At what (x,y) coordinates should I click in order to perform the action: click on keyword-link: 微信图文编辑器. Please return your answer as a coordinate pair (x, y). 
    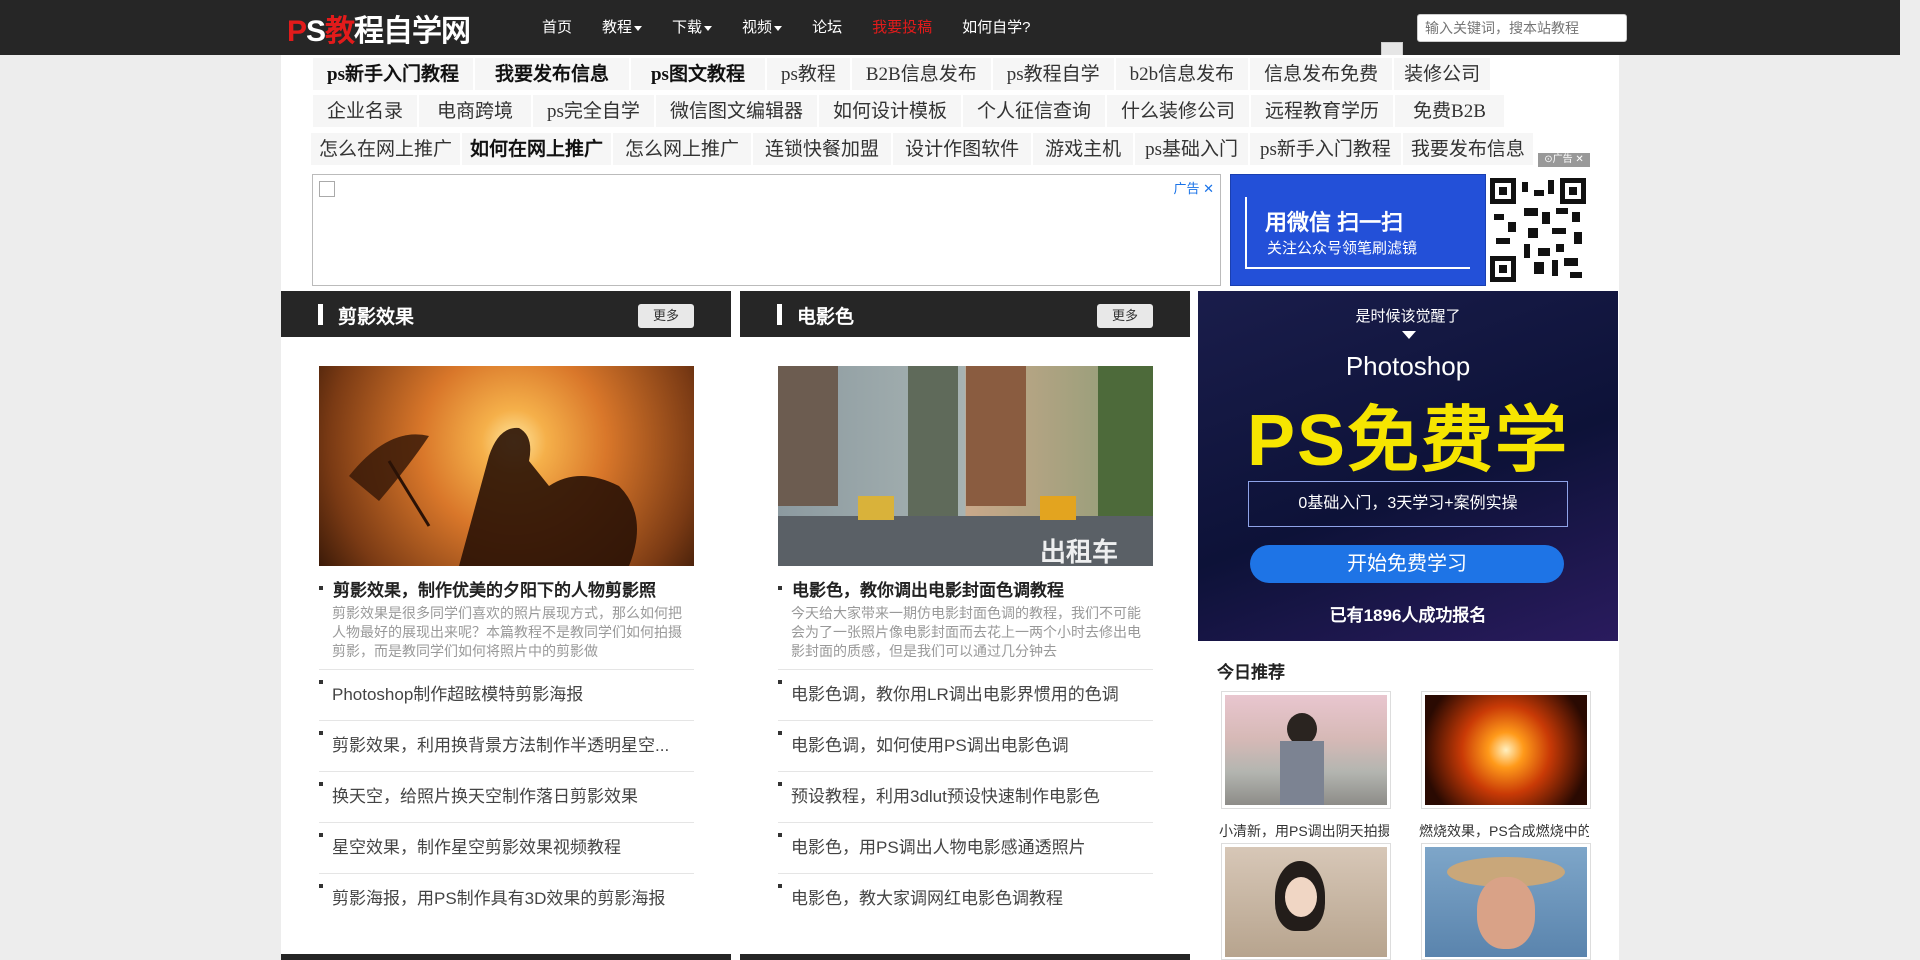
    Looking at the image, I should click on (736, 111).